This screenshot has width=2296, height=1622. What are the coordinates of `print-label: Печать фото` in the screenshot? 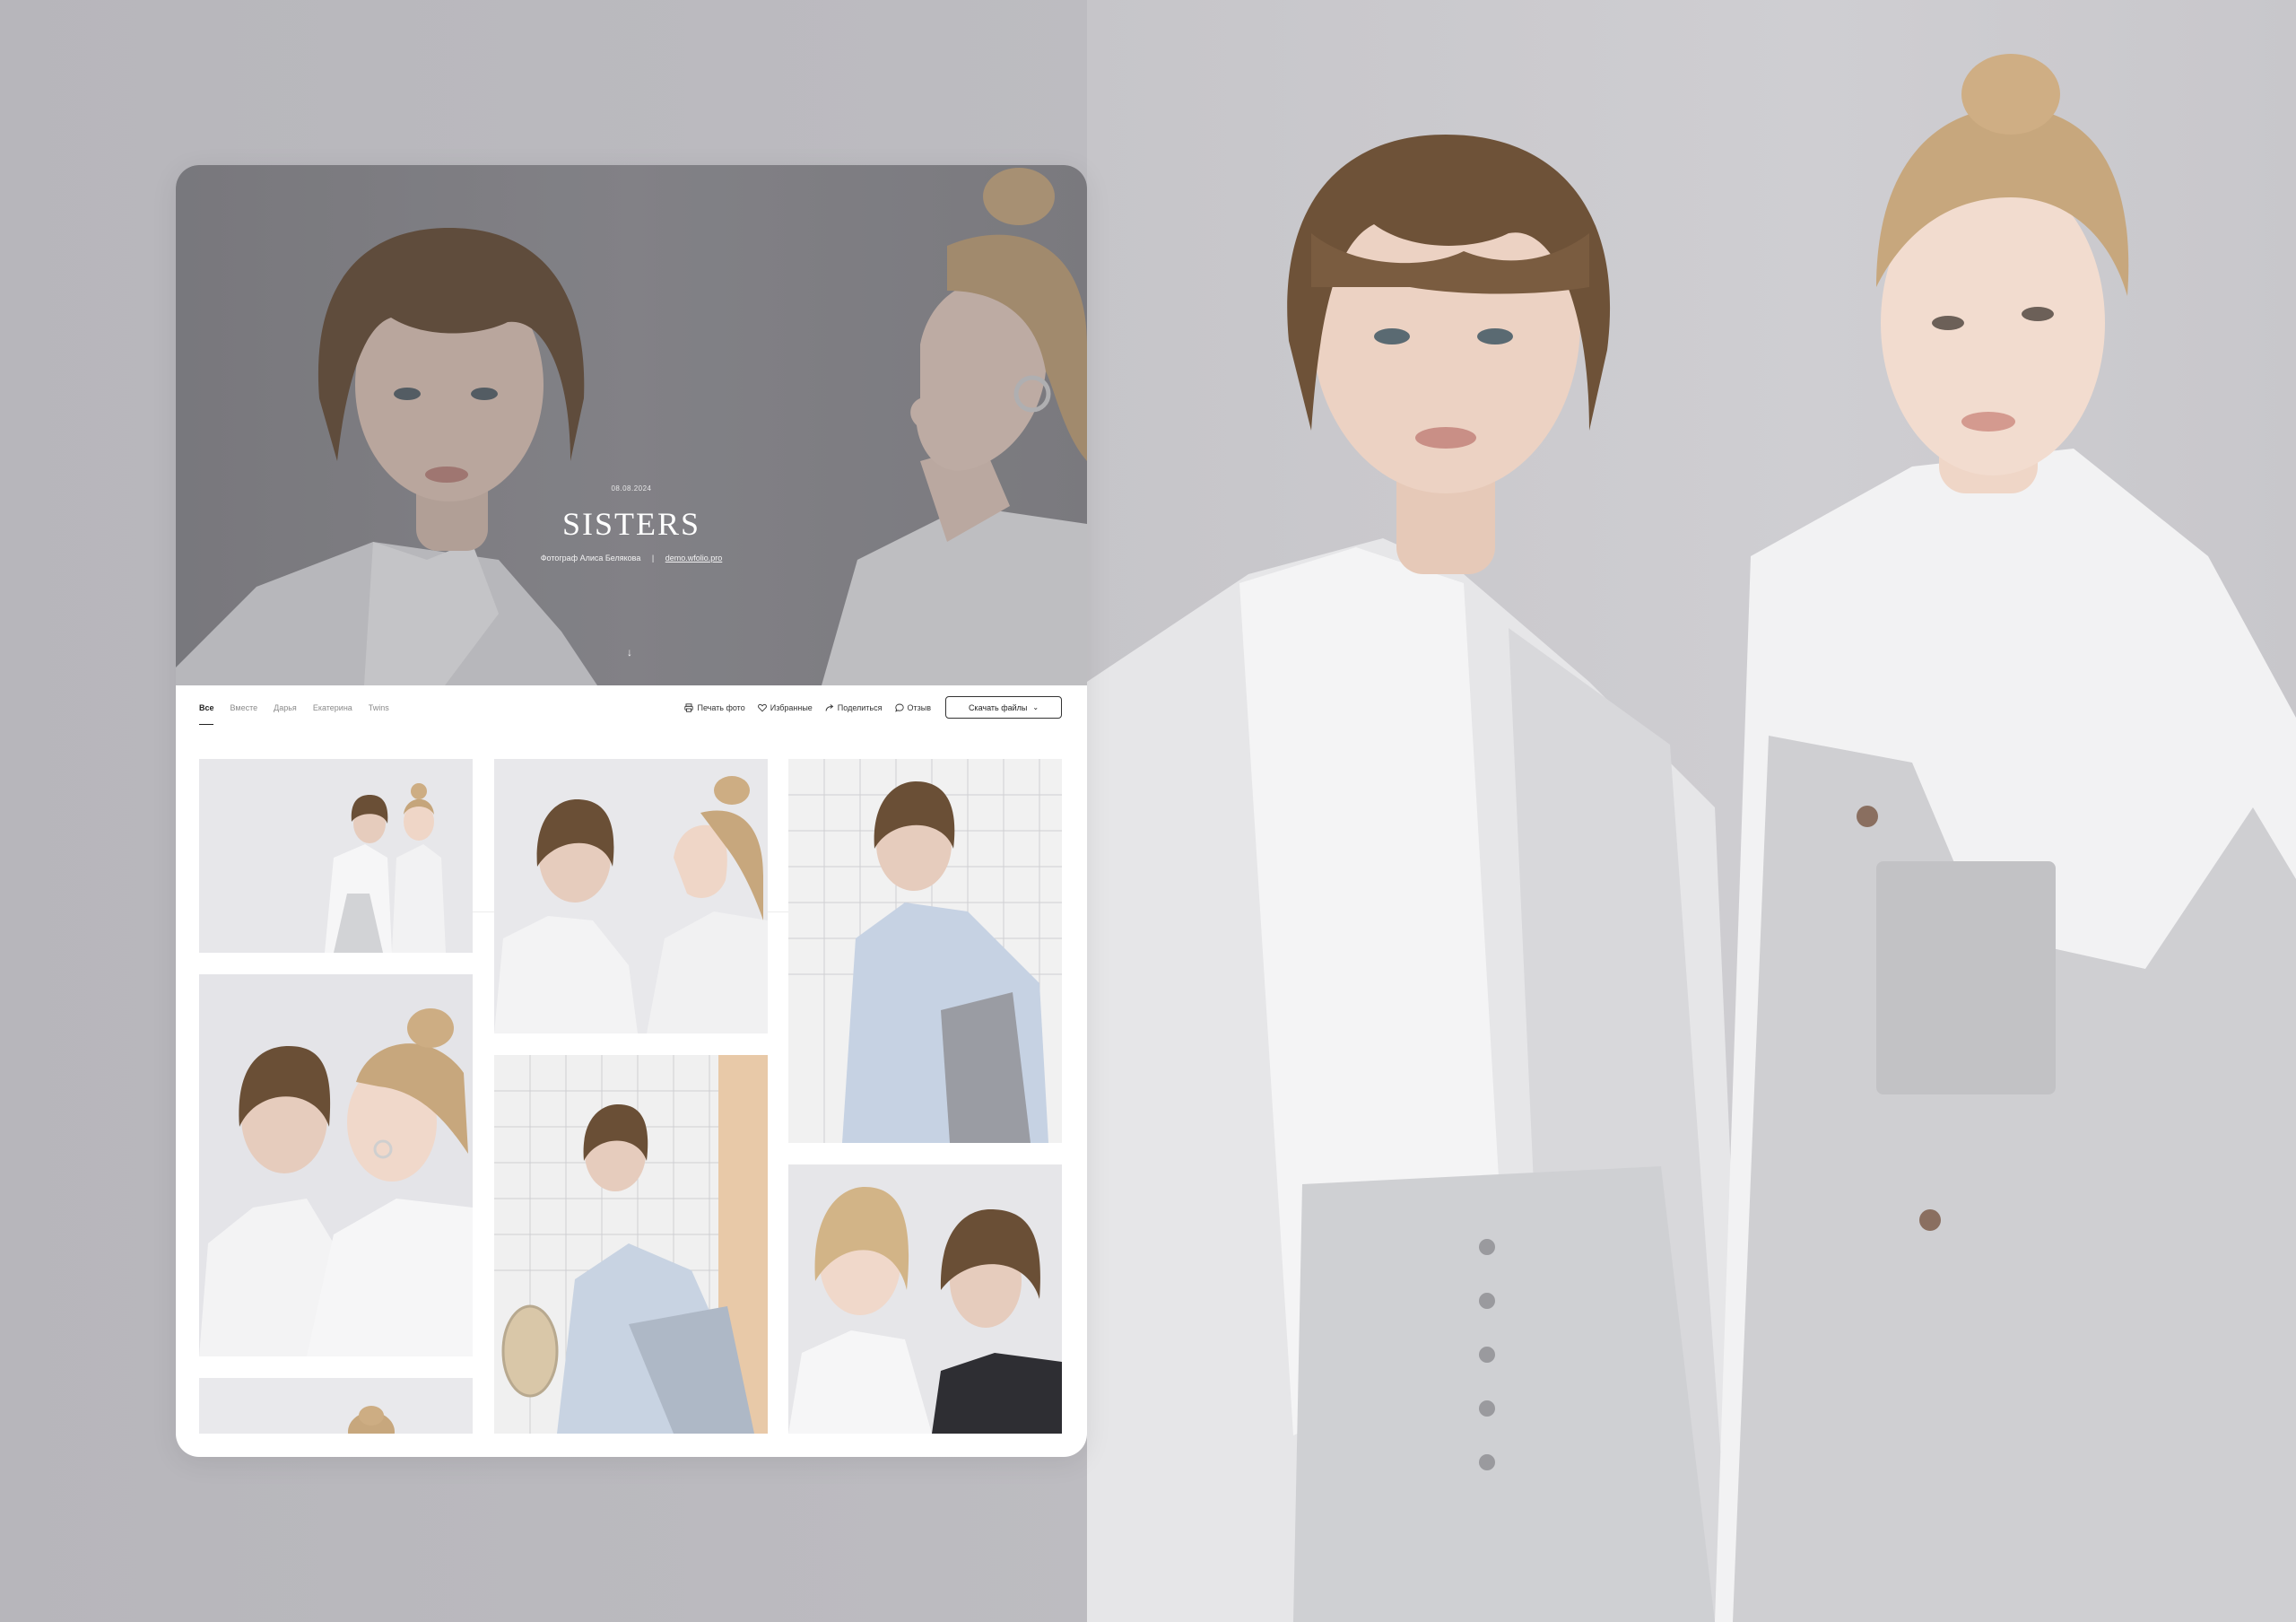 It's located at (721, 707).